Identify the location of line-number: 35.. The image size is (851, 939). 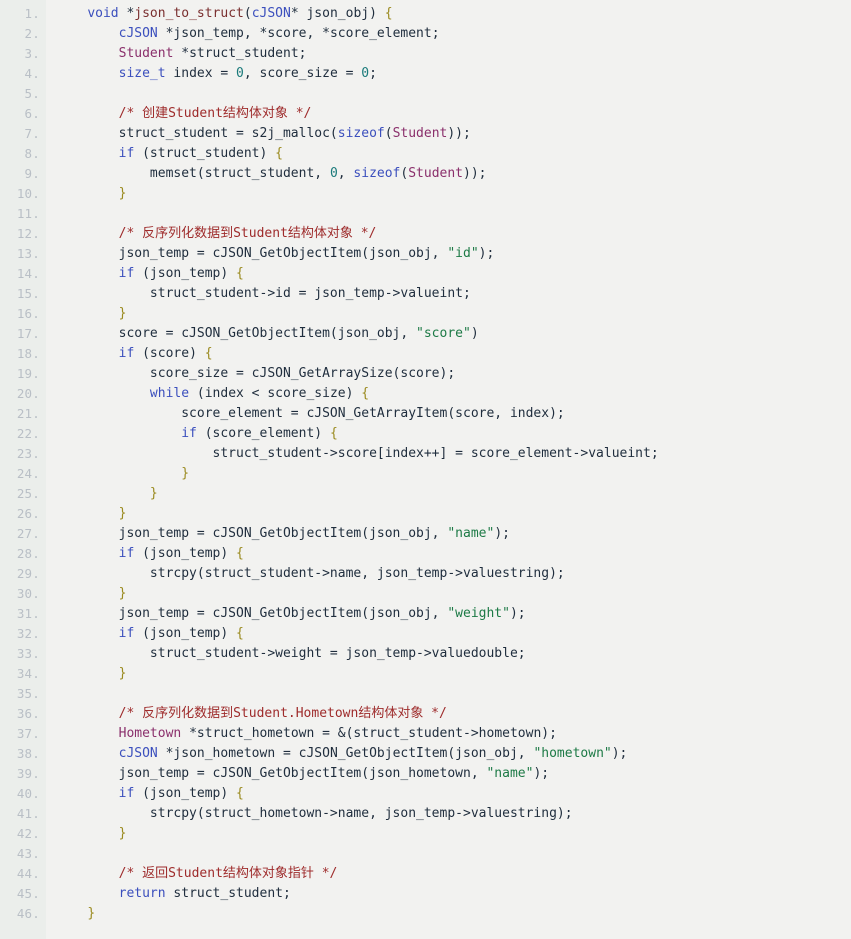
(28, 693).